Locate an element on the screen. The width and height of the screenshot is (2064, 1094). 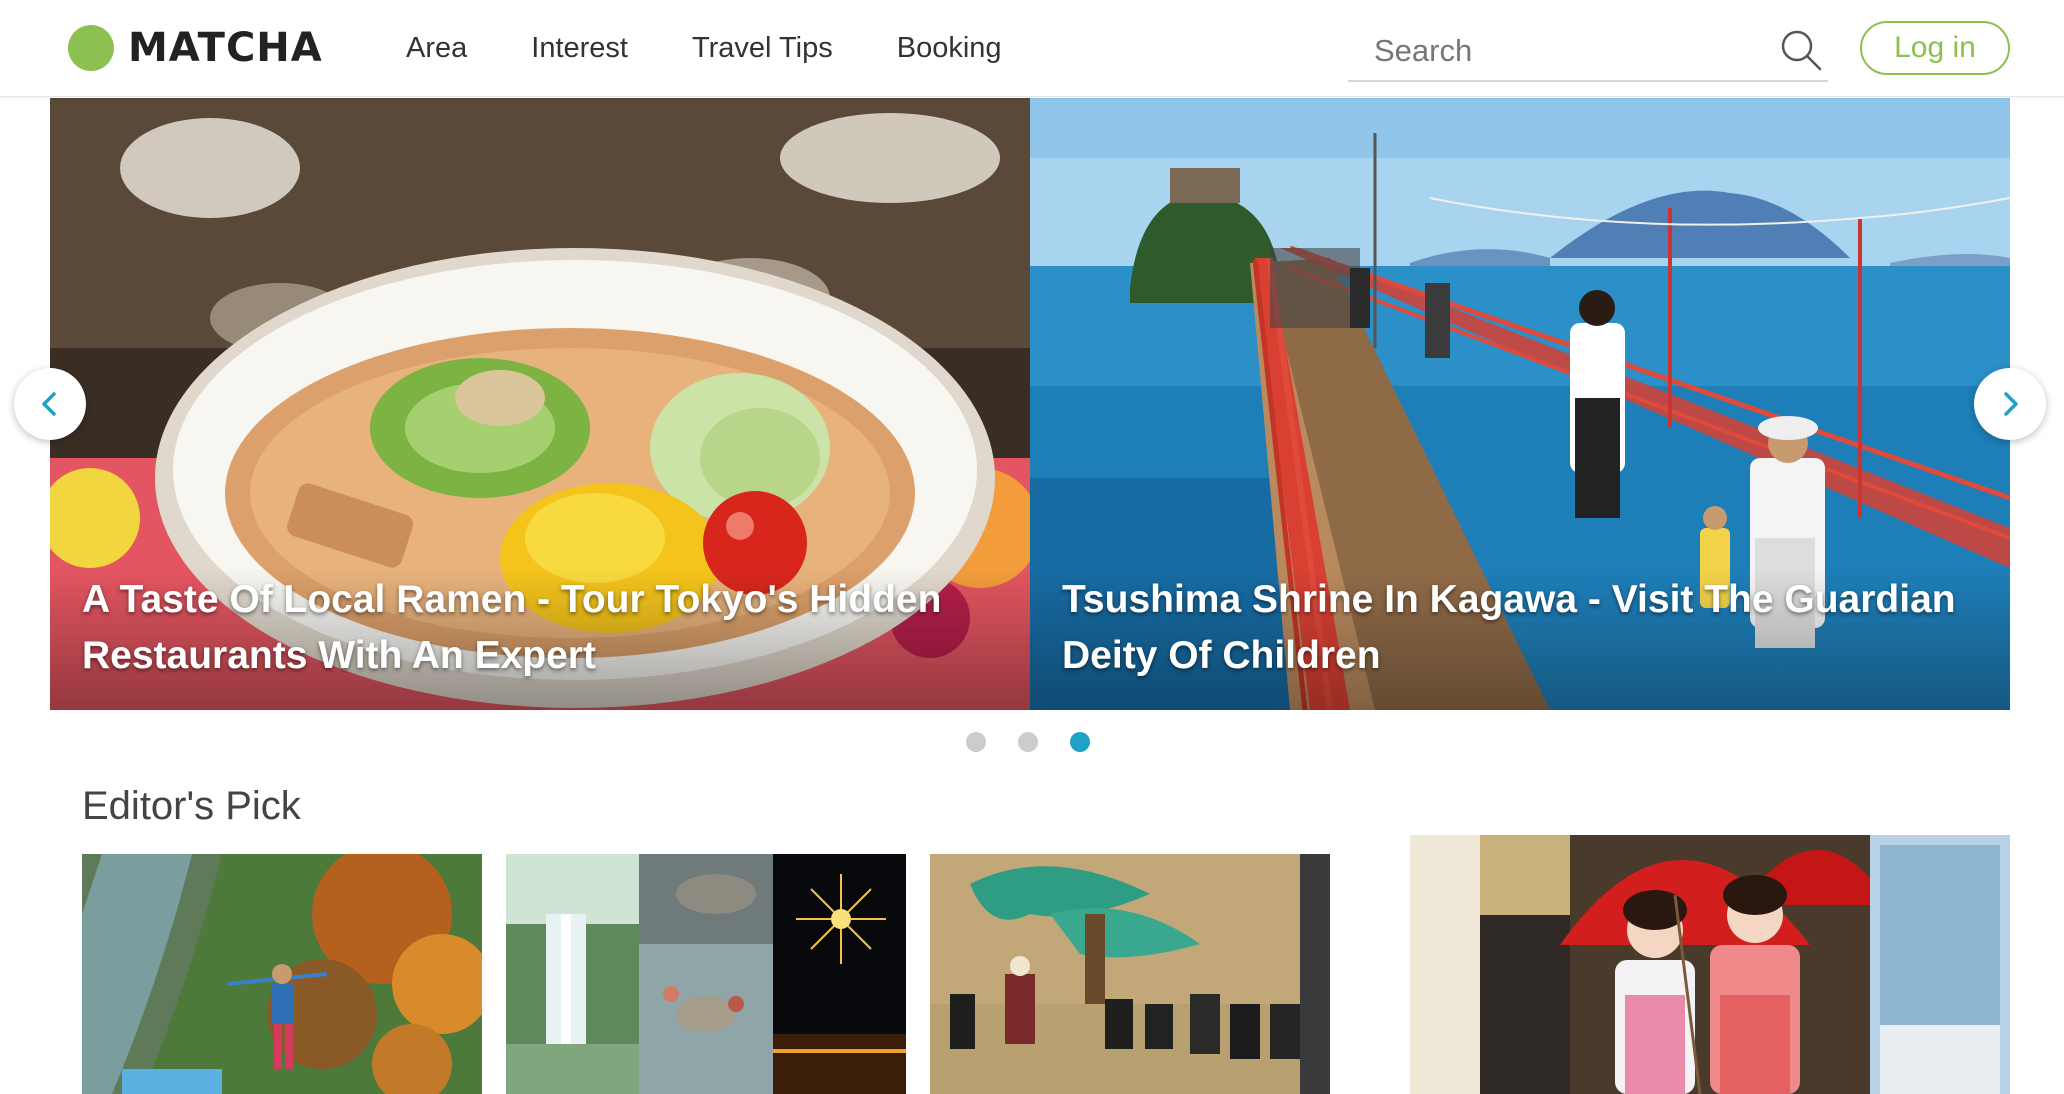
nav-item-booking: Booking is located at coordinates (949, 48).